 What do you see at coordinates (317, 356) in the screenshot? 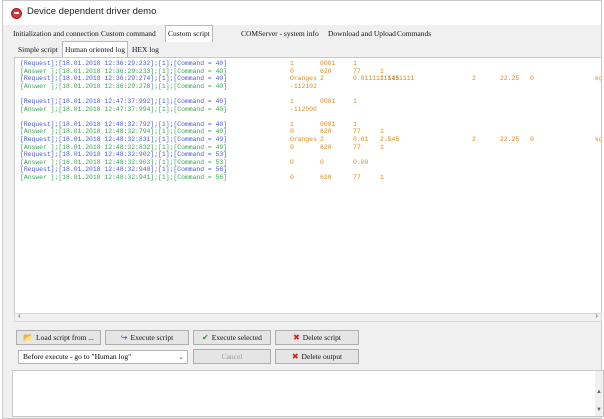
I see `delete-output-button: ✖ Delete output` at bounding box center [317, 356].